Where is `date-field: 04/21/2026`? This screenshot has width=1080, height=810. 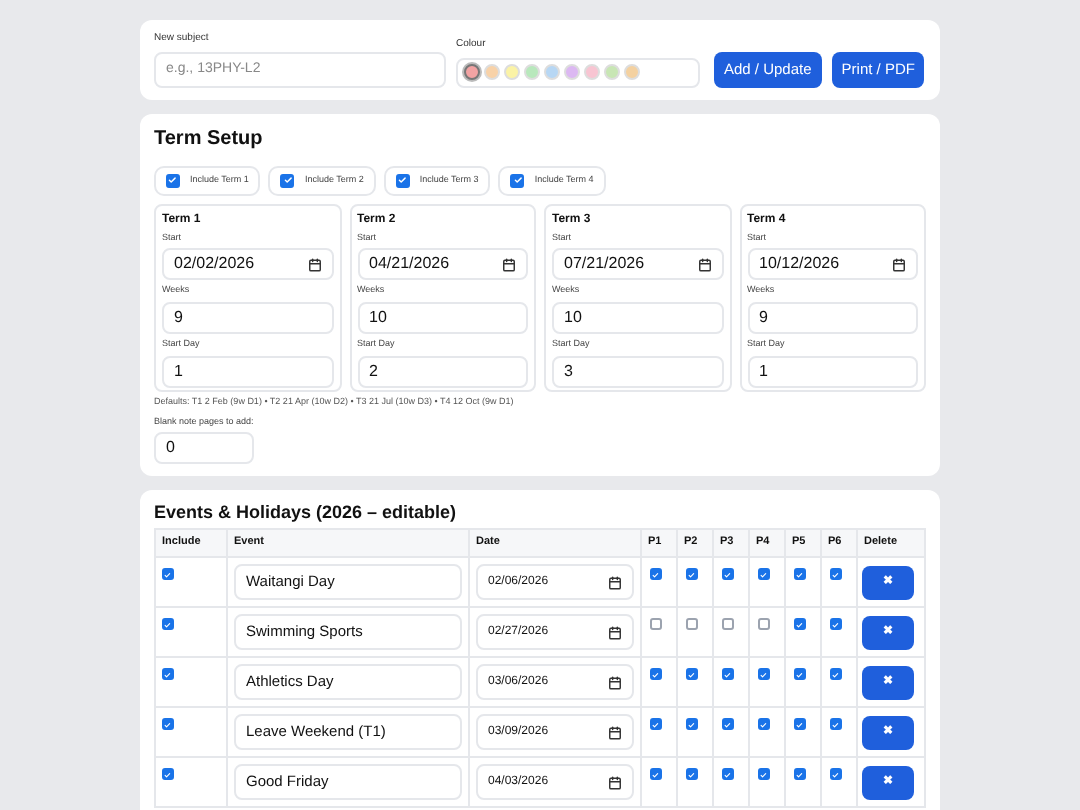
date-field: 04/21/2026 is located at coordinates (442, 264).